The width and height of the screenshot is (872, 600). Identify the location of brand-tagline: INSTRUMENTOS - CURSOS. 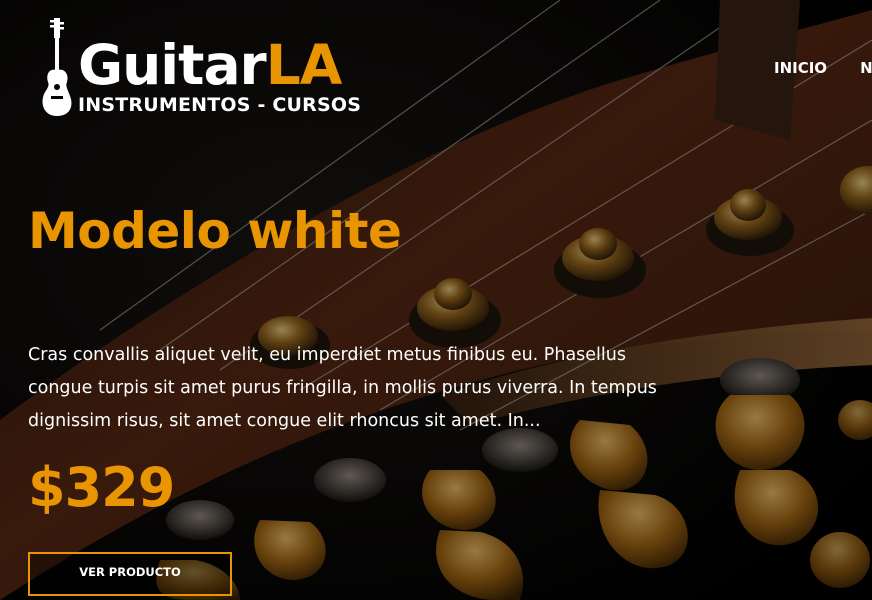
(220, 105).